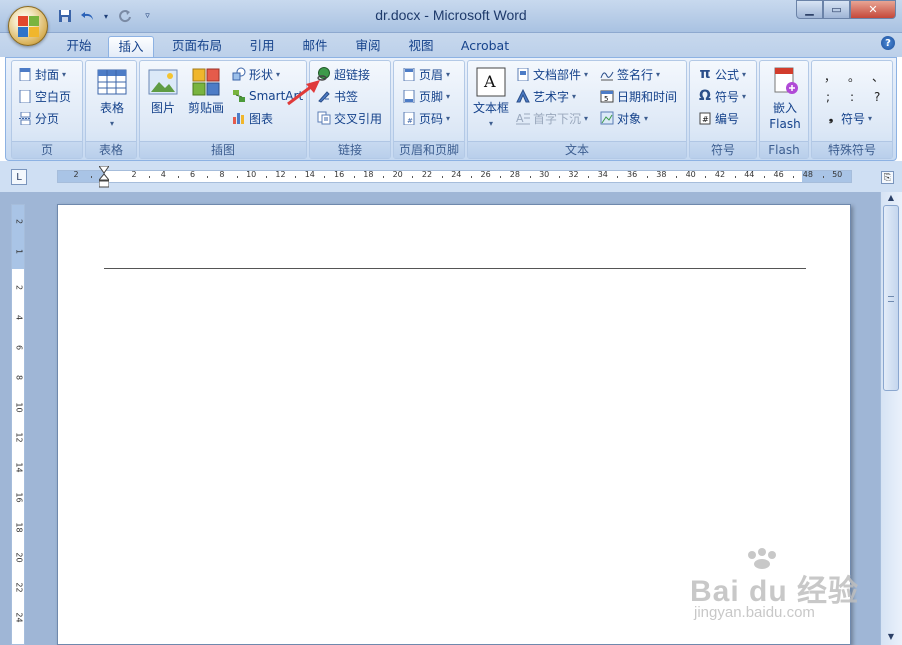  Describe the element at coordinates (81, 176) in the screenshot. I see `left-margin` at that location.